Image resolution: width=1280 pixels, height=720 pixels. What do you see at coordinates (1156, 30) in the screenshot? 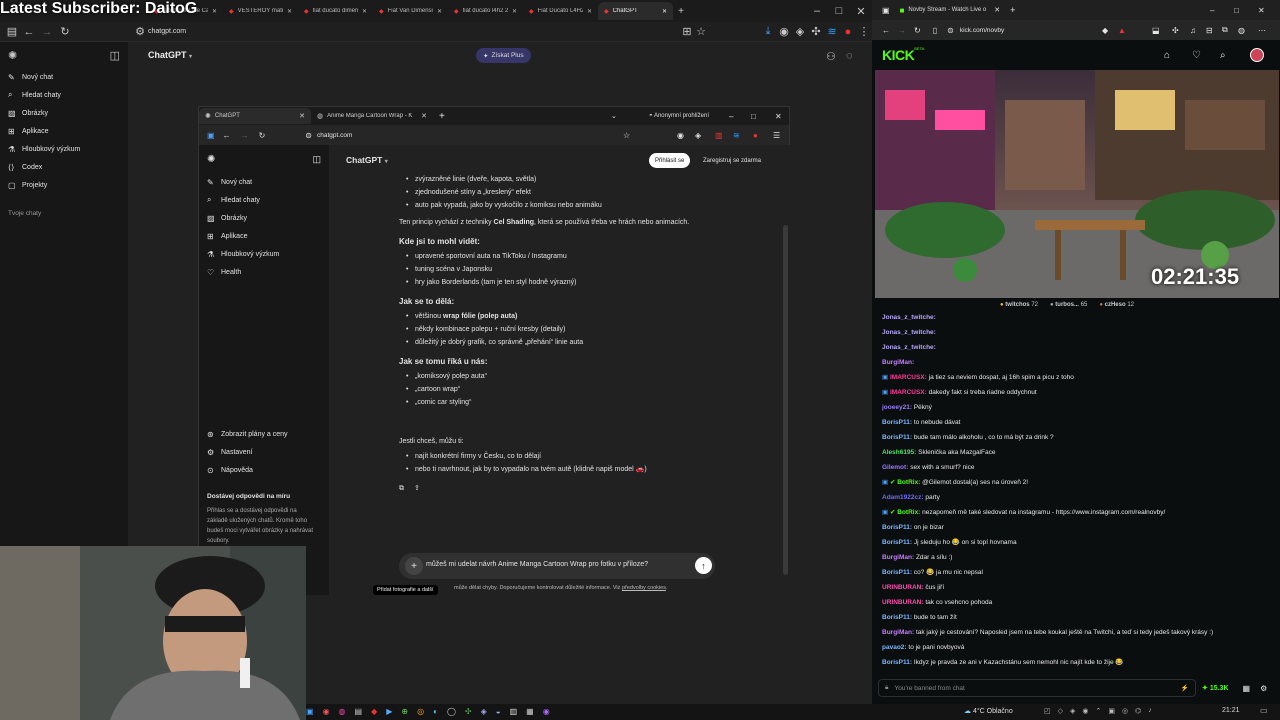
I see `extension-icon: ⬓` at bounding box center [1156, 30].